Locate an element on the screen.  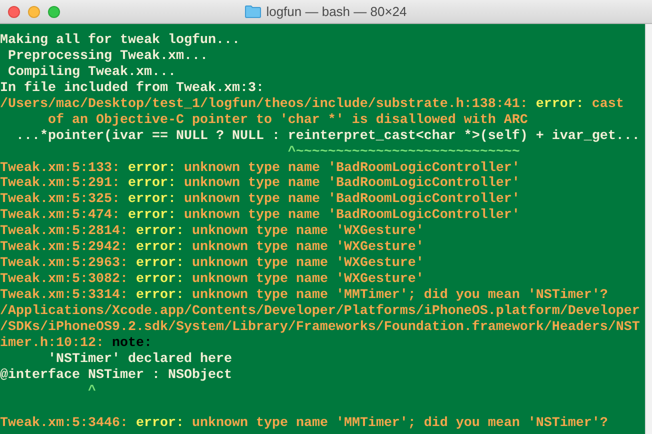
message-text: Tweak.xm:5:2942: is located at coordinates (64, 248).